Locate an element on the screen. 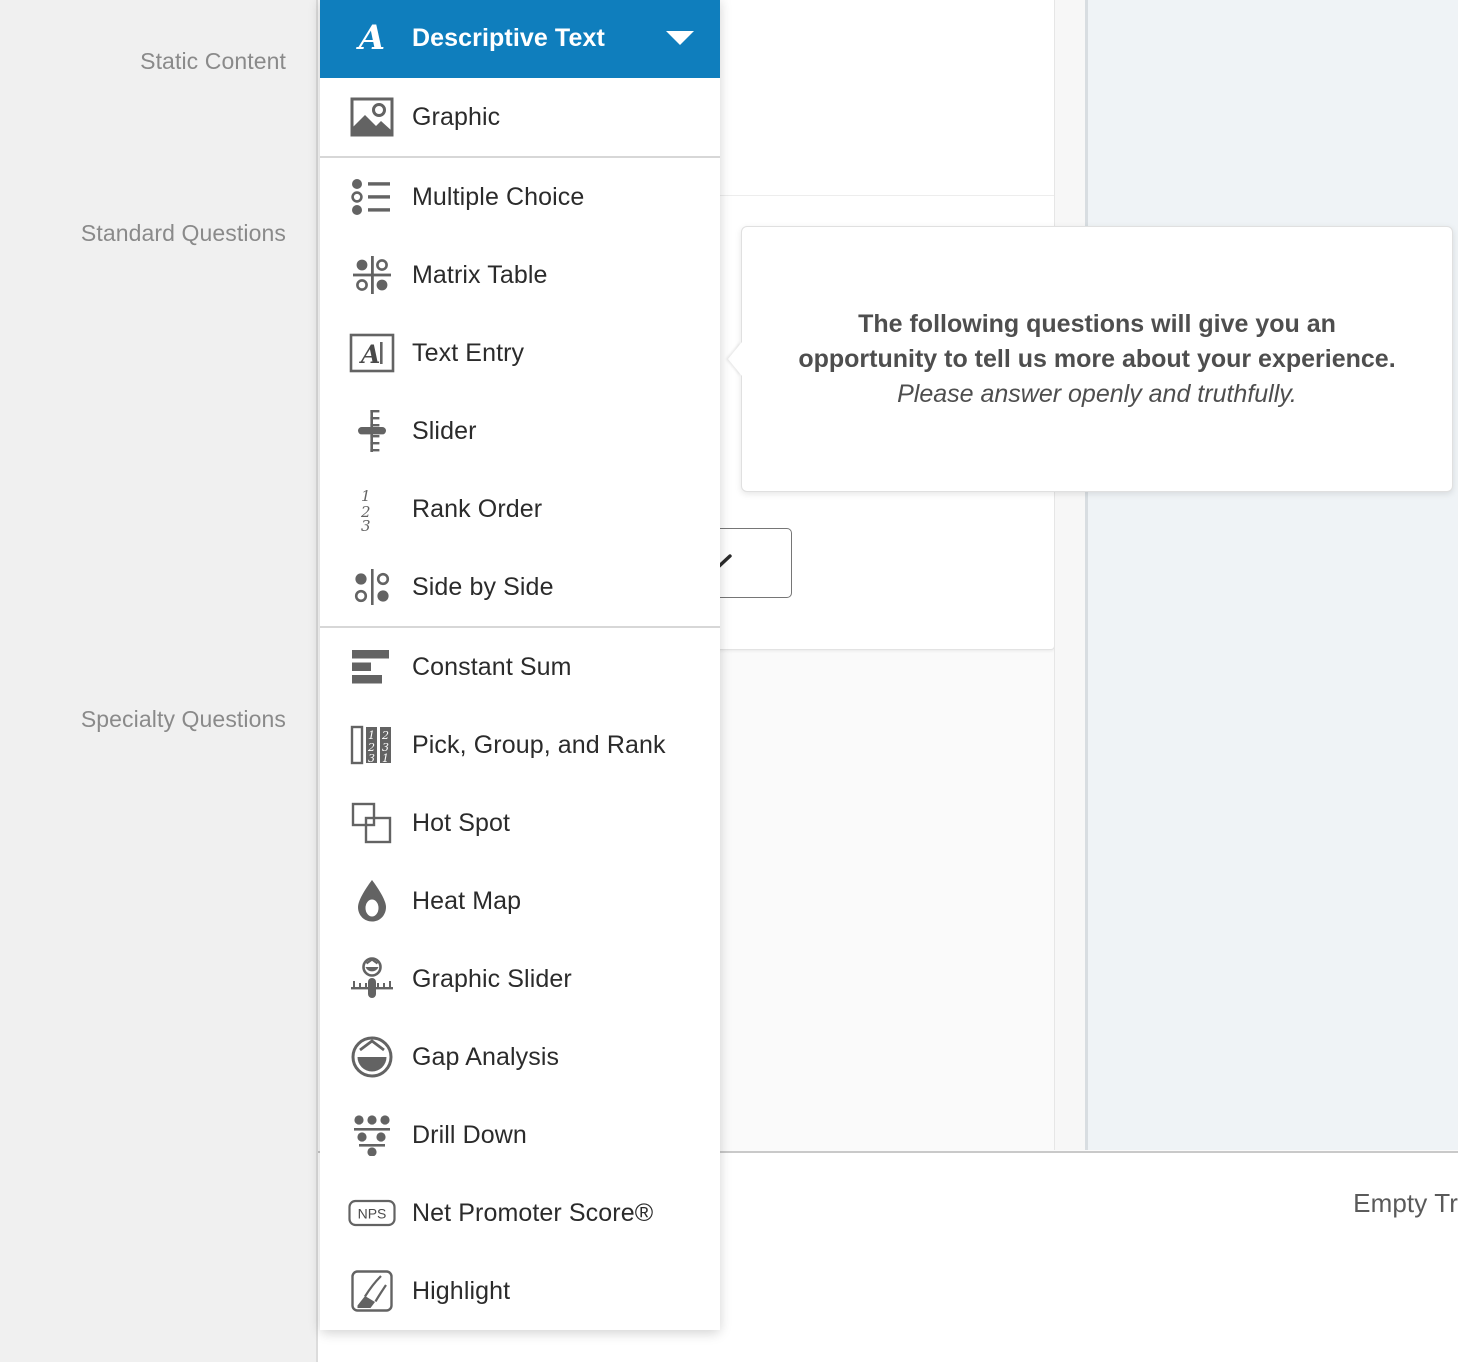 This screenshot has width=1458, height=1362. hot-spot-icon is located at coordinates (372, 823).